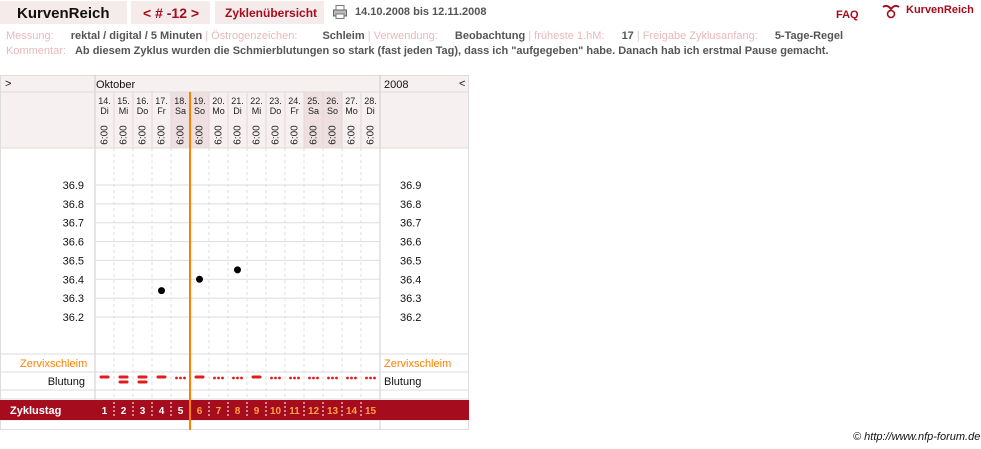 The height and width of the screenshot is (449, 981). What do you see at coordinates (340, 12) in the screenshot?
I see `printer-icon` at bounding box center [340, 12].